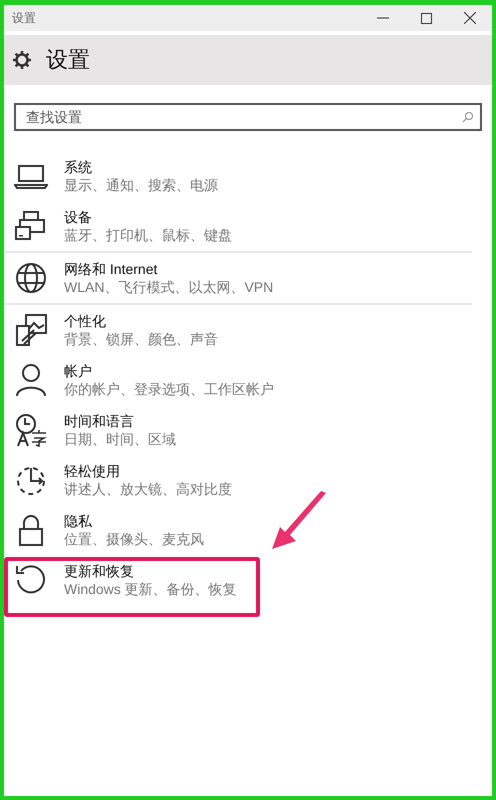 Image resolution: width=496 pixels, height=800 pixels. Describe the element at coordinates (134, 521) in the screenshot. I see `item-title: 隐私` at that location.